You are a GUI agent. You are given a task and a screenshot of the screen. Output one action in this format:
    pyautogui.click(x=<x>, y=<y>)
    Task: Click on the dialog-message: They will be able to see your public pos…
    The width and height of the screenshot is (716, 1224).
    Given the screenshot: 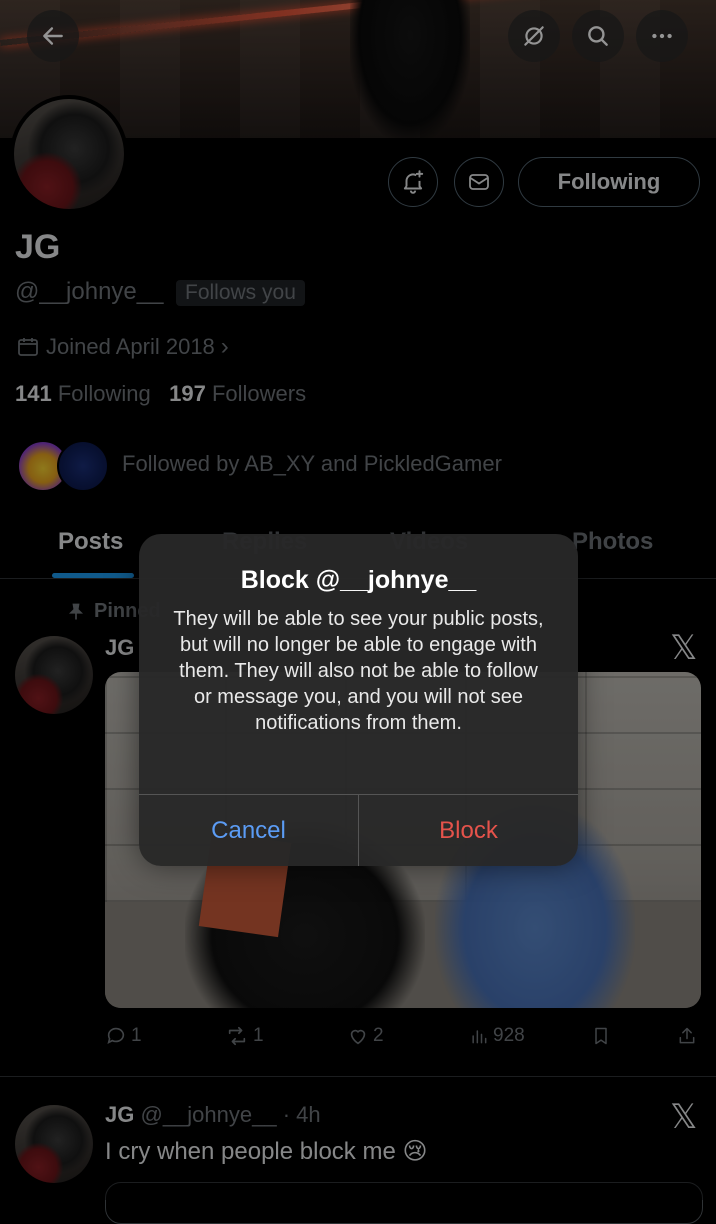 What is the action you would take?
    pyautogui.click(x=358, y=671)
    